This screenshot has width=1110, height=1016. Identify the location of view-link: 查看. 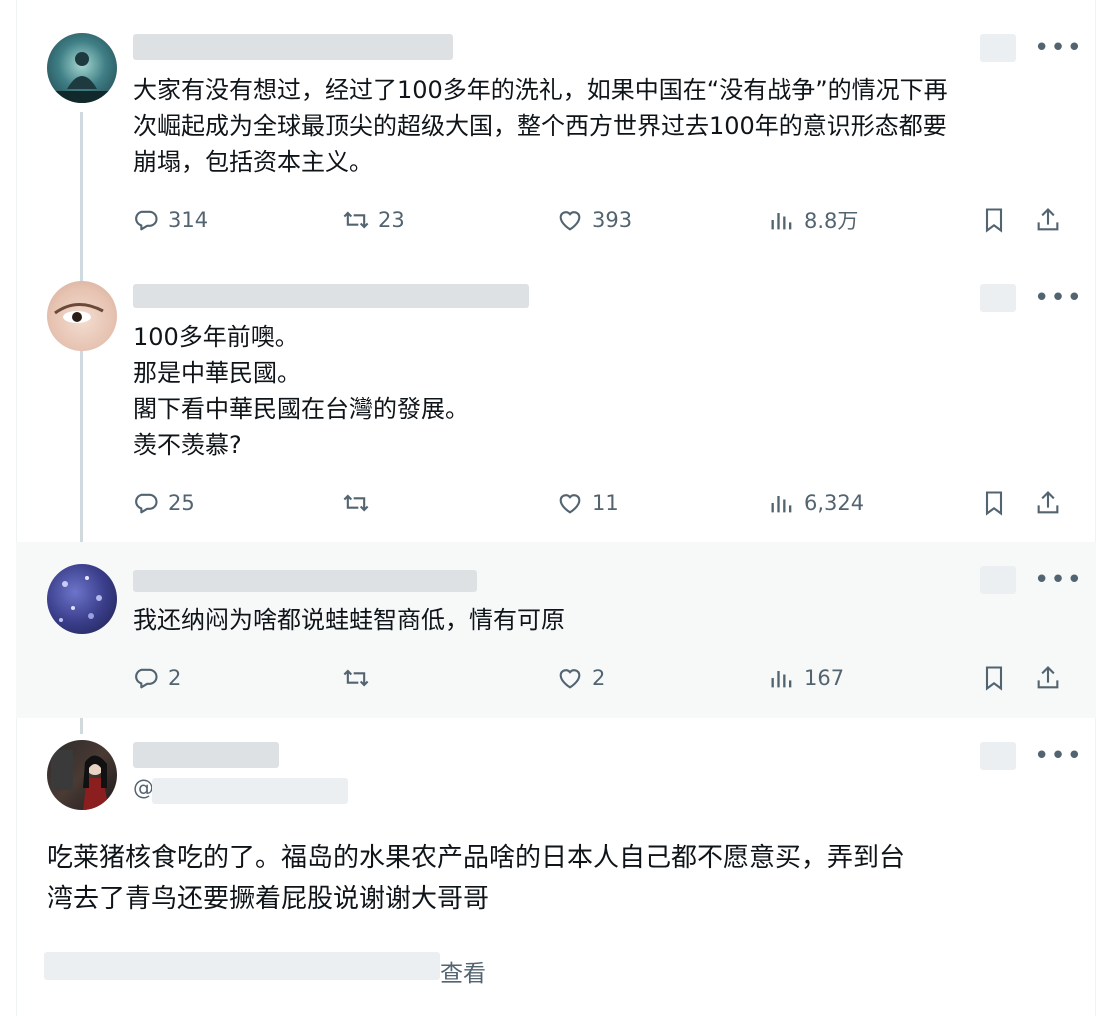
(463, 971).